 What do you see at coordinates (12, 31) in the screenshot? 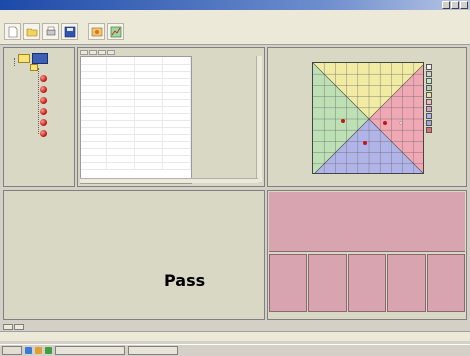
I see `new-file-icon` at bounding box center [12, 31].